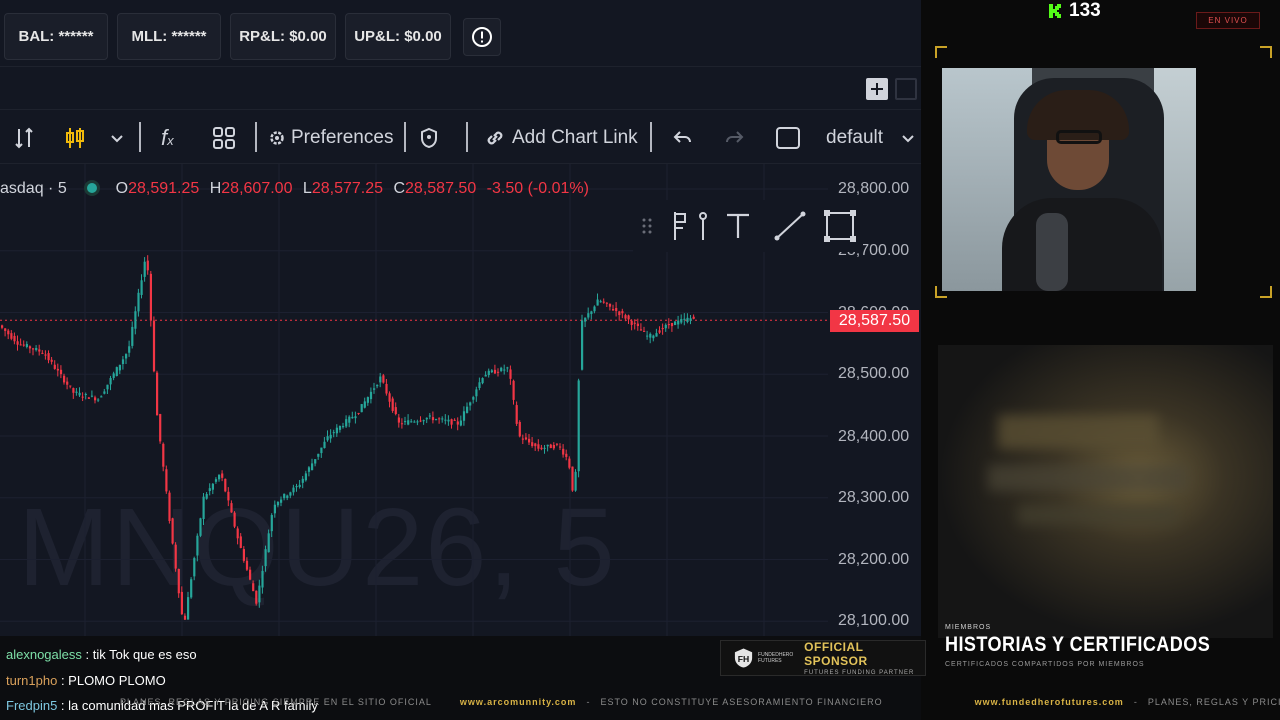  Describe the element at coordinates (56, 36) in the screenshot. I see `balance-badge: BAL: ******` at that location.